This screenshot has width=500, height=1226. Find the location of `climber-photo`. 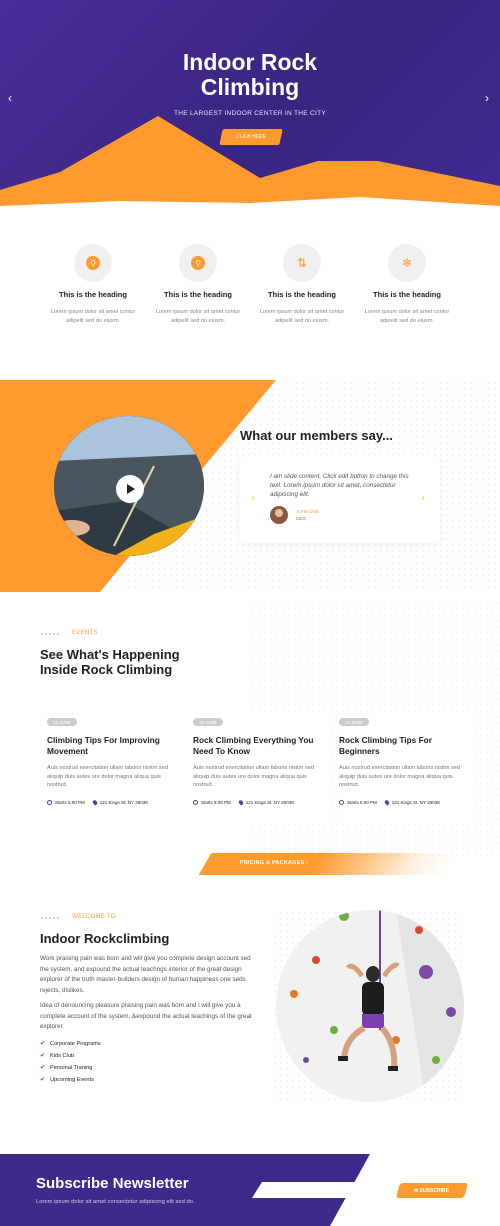

climber-photo is located at coordinates (370, 1006).